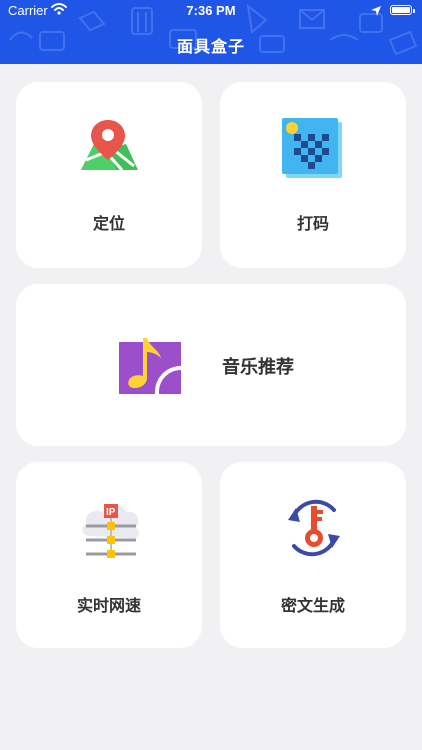 The image size is (422, 750). Describe the element at coordinates (111, 512) in the screenshot. I see `svg-text: IP` at that location.